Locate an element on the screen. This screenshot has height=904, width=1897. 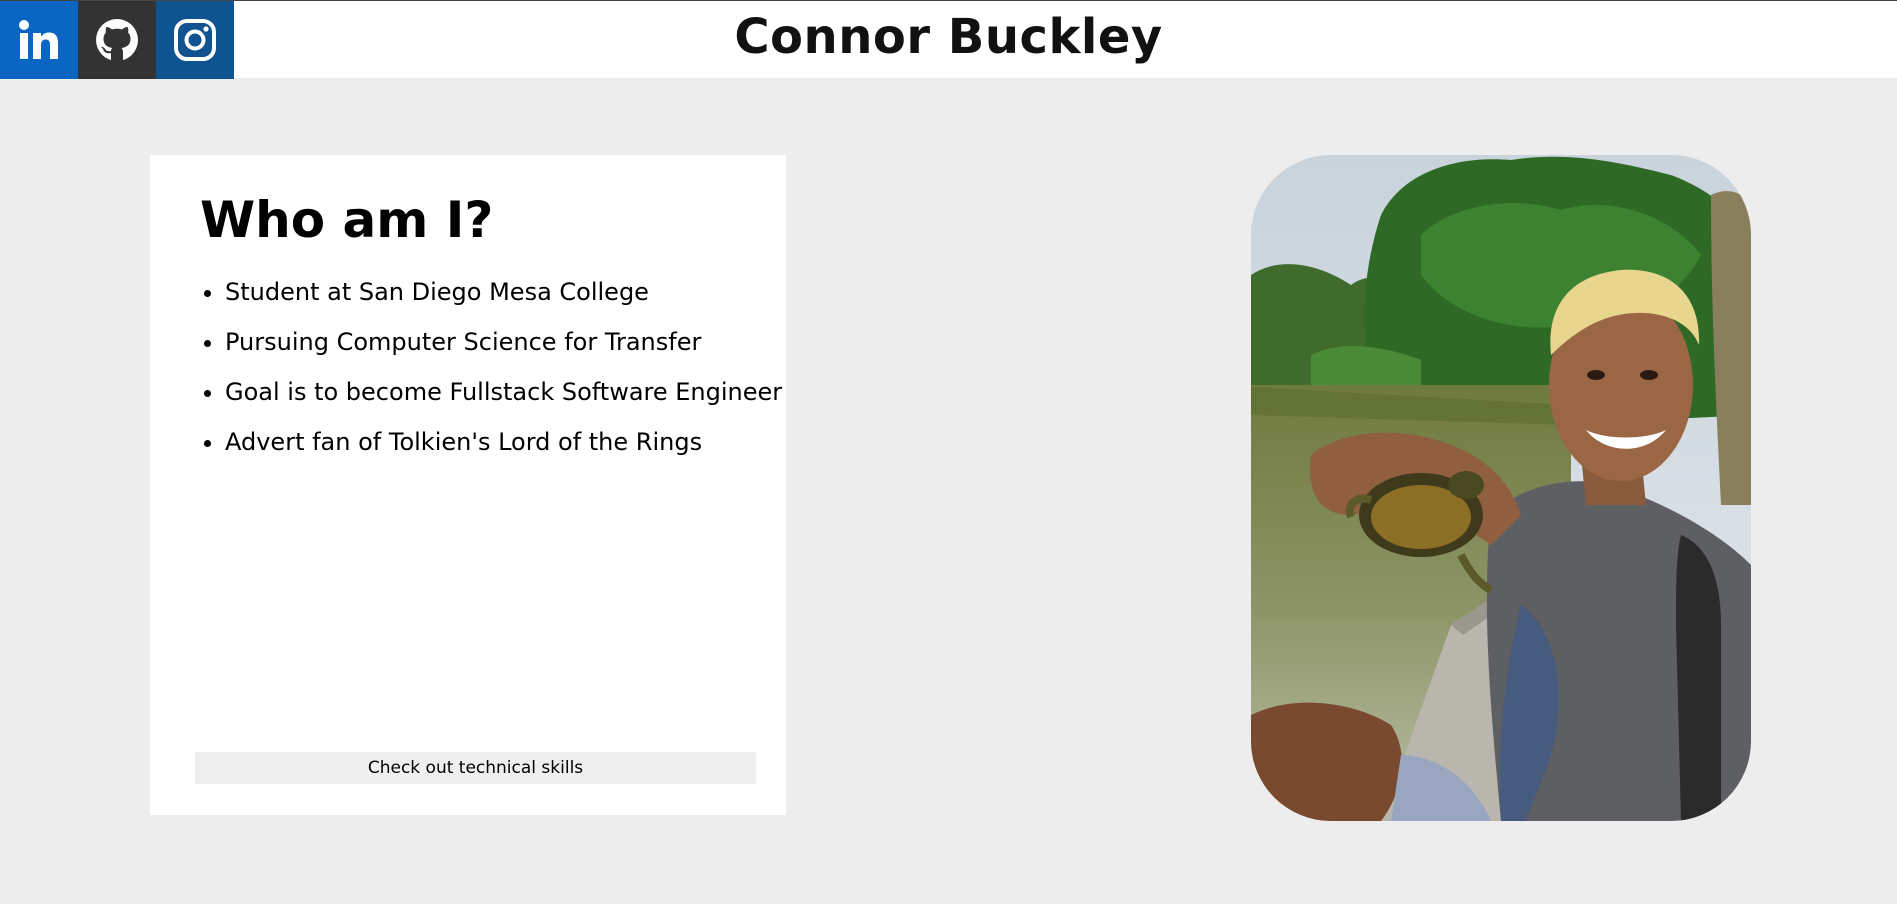
list-item: Student at San Diego Mesa College is located at coordinates (505, 292).